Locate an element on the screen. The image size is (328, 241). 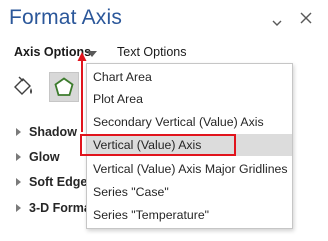
menu-item-series-temperature: Series "Temperature" is located at coordinates (189, 215).